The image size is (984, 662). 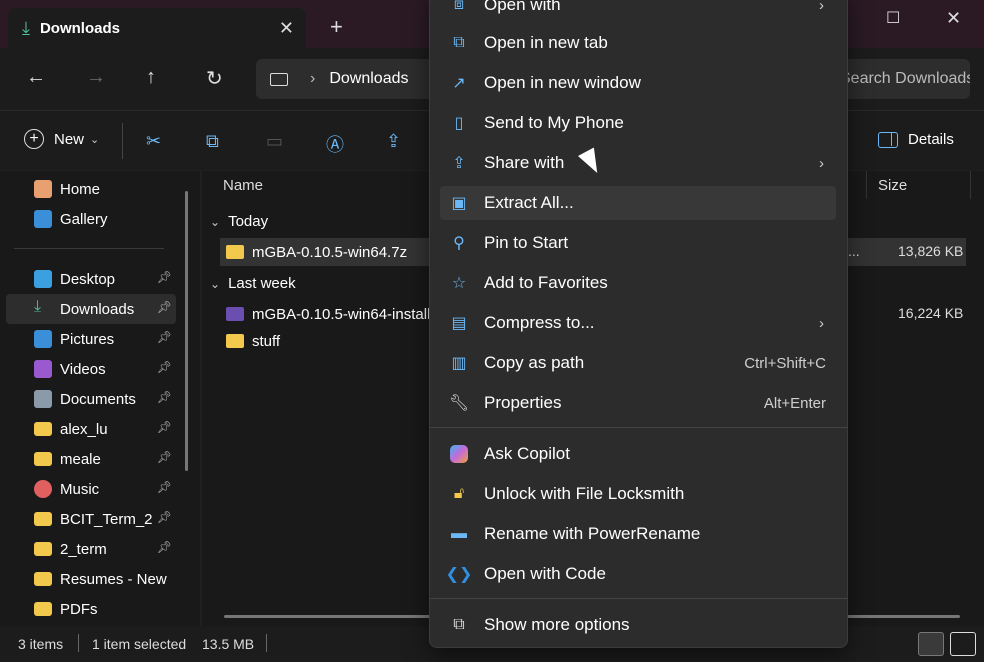 I want to click on large-icons-view-icon, so click(x=963, y=644).